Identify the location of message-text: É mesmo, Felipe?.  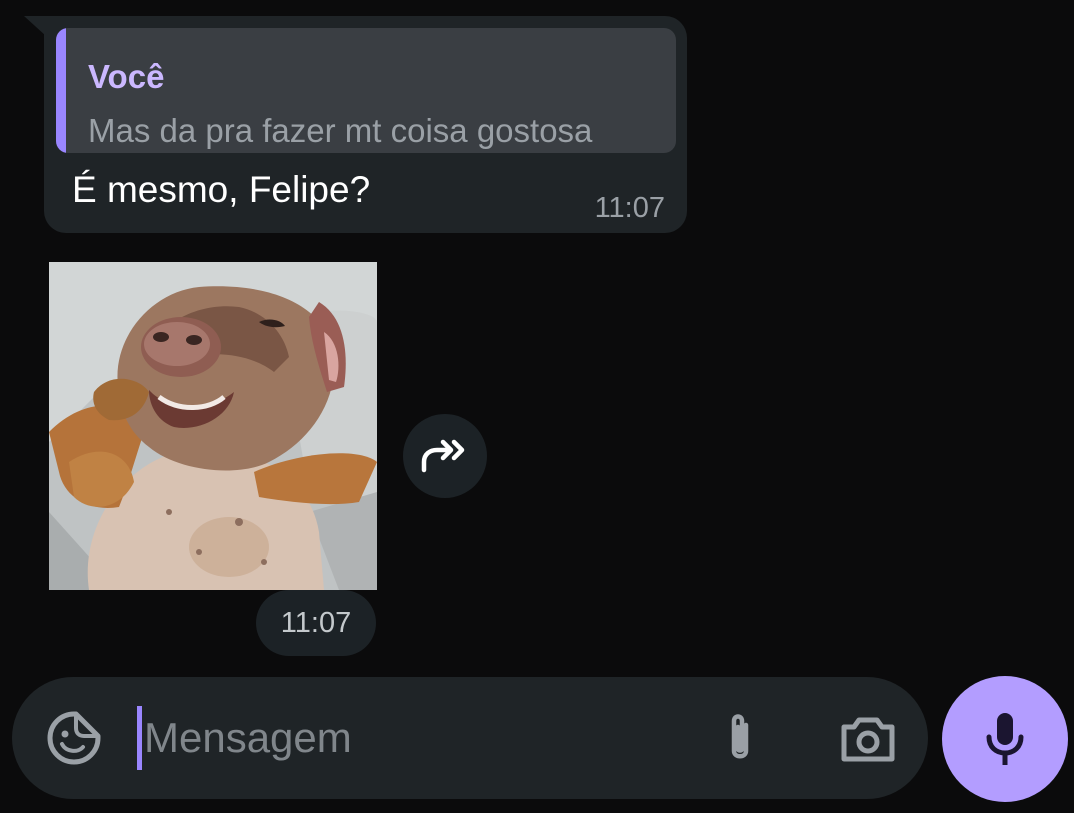
(221, 189).